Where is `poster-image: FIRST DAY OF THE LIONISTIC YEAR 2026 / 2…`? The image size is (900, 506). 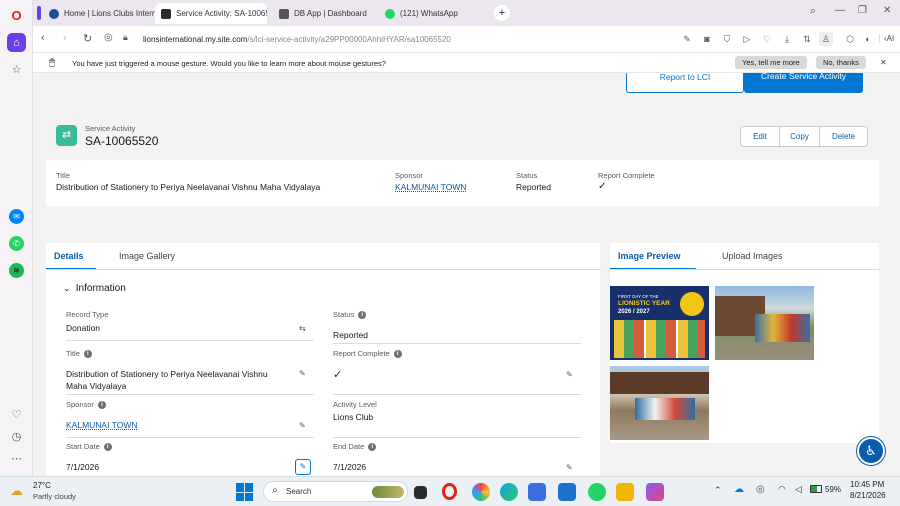 poster-image: FIRST DAY OF THE LIONISTIC YEAR 2026 / 2… is located at coordinates (659, 323).